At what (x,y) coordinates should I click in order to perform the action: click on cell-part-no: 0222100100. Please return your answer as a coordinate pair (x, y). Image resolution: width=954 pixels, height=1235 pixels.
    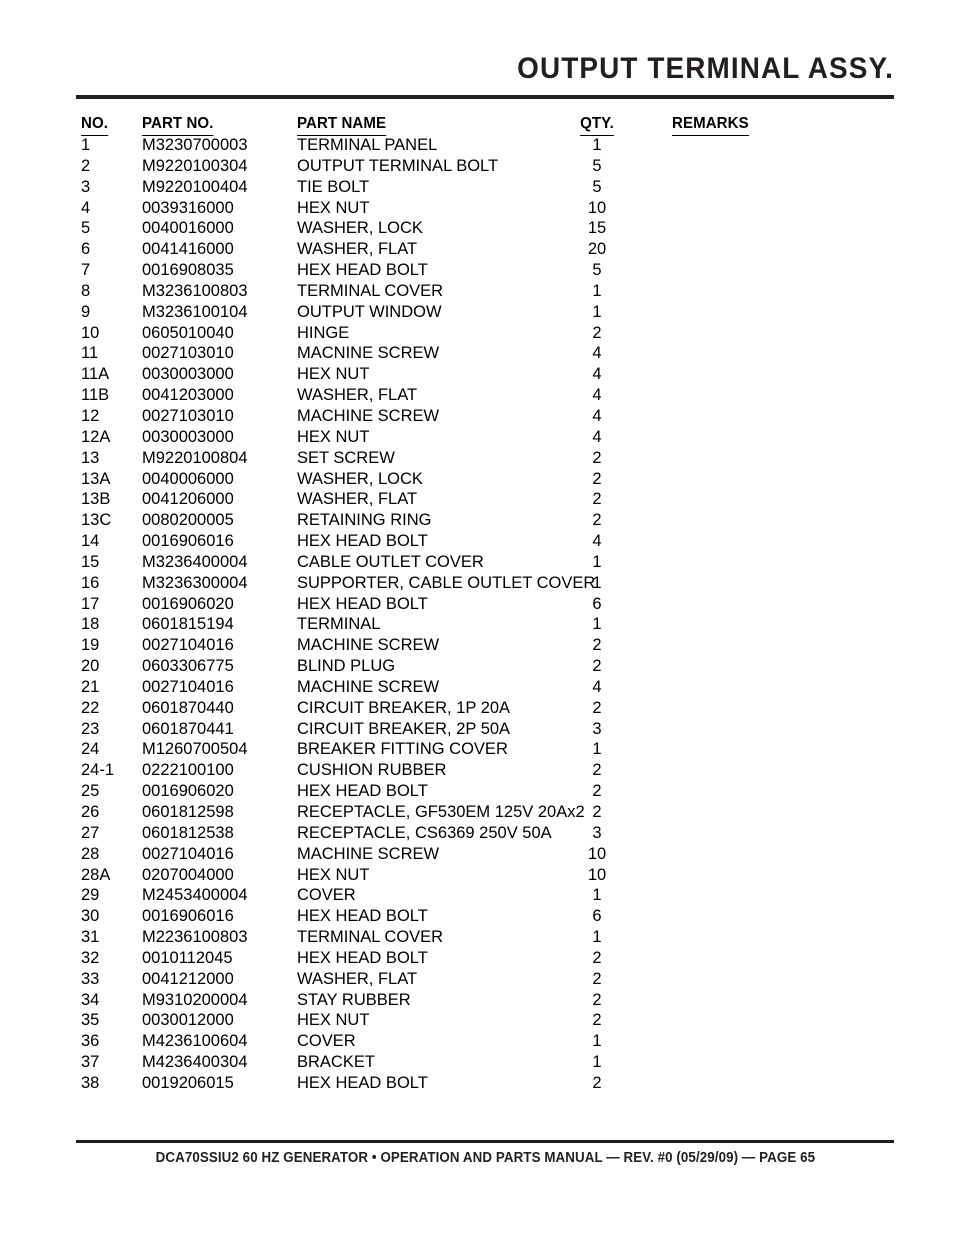
    Looking at the image, I should click on (188, 770).